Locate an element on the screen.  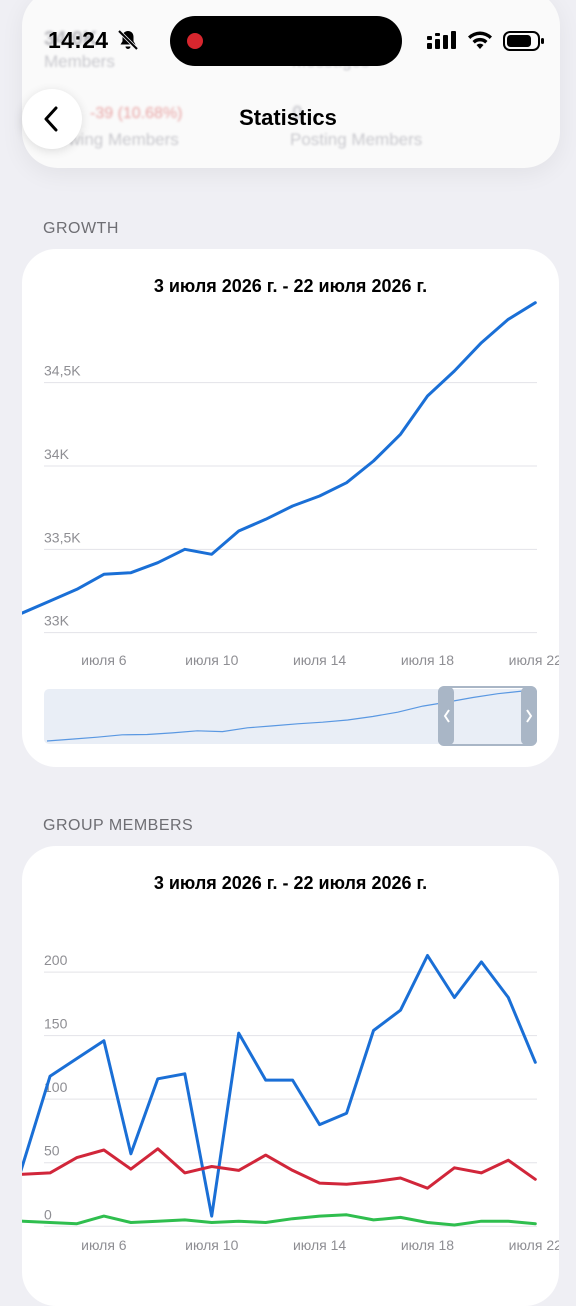
growth-section-title: GROWTH is located at coordinates (81, 228).